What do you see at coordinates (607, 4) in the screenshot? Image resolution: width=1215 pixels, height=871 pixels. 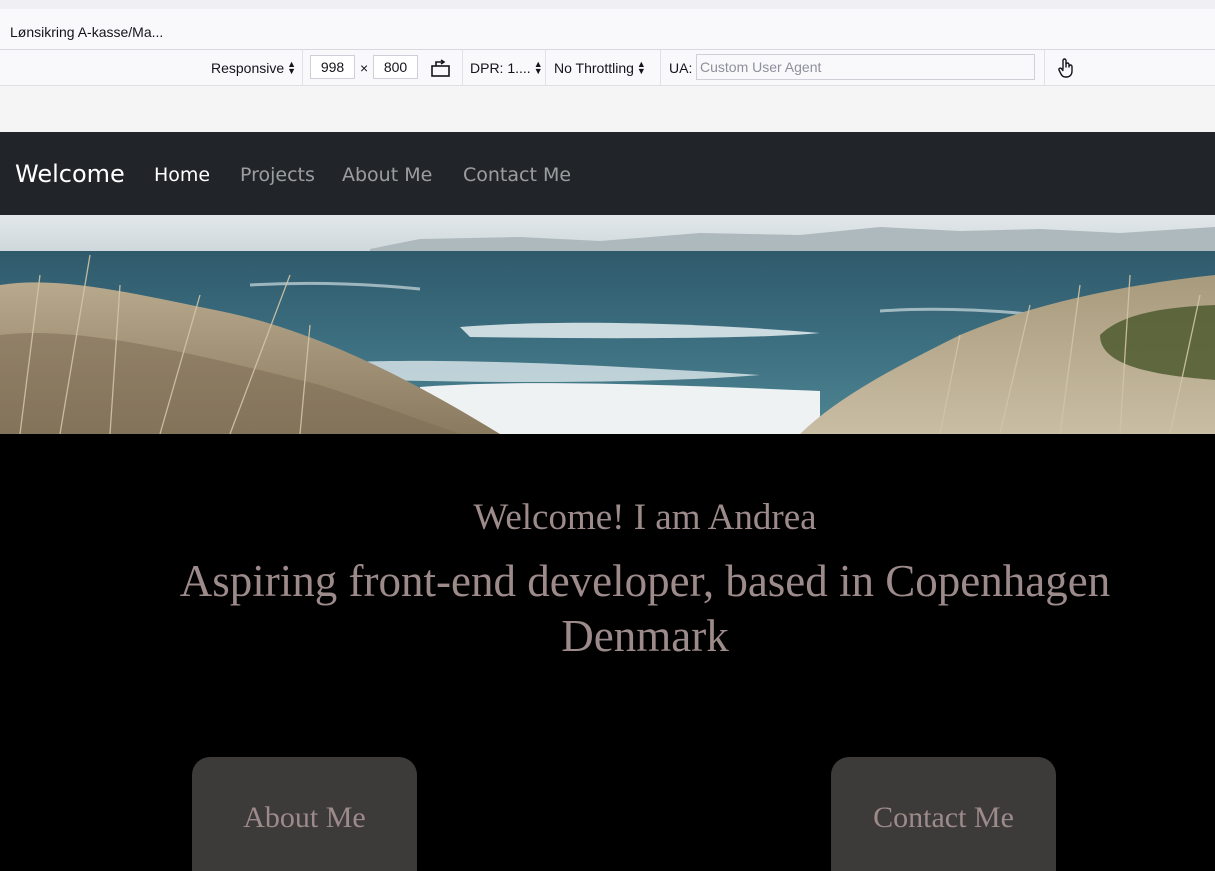 I see `browser-top-strip` at bounding box center [607, 4].